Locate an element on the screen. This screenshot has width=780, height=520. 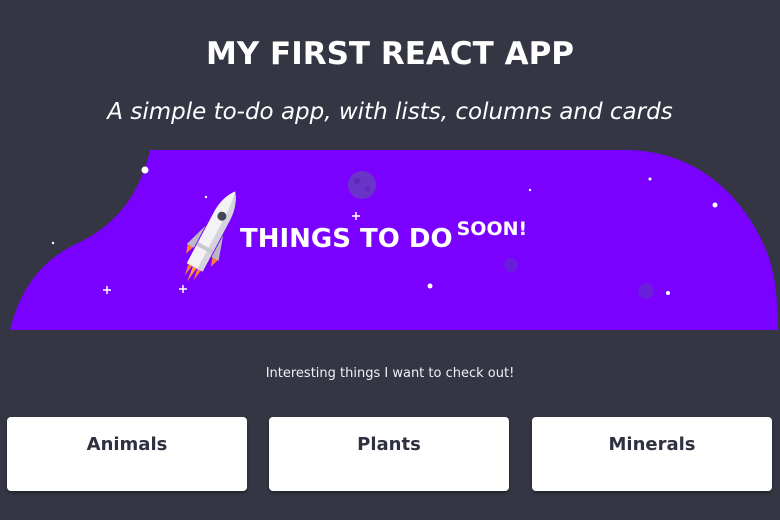
hero-heading-text: THINGS TO DO is located at coordinates (346, 239).